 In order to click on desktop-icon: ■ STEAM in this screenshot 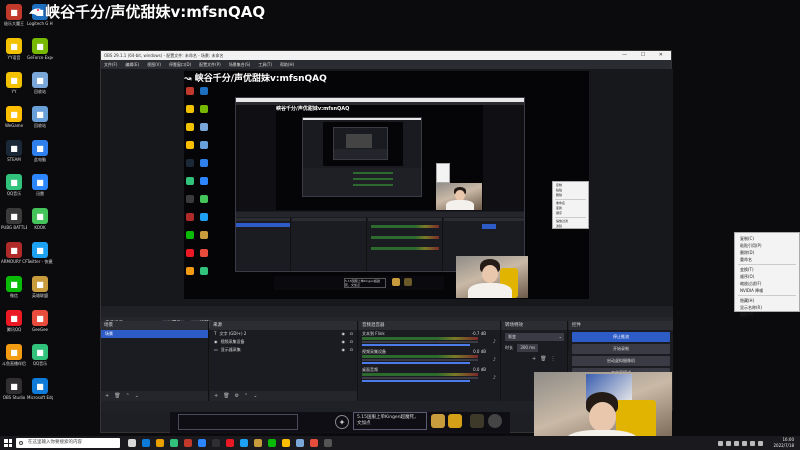, I will do `click(14, 151)`.